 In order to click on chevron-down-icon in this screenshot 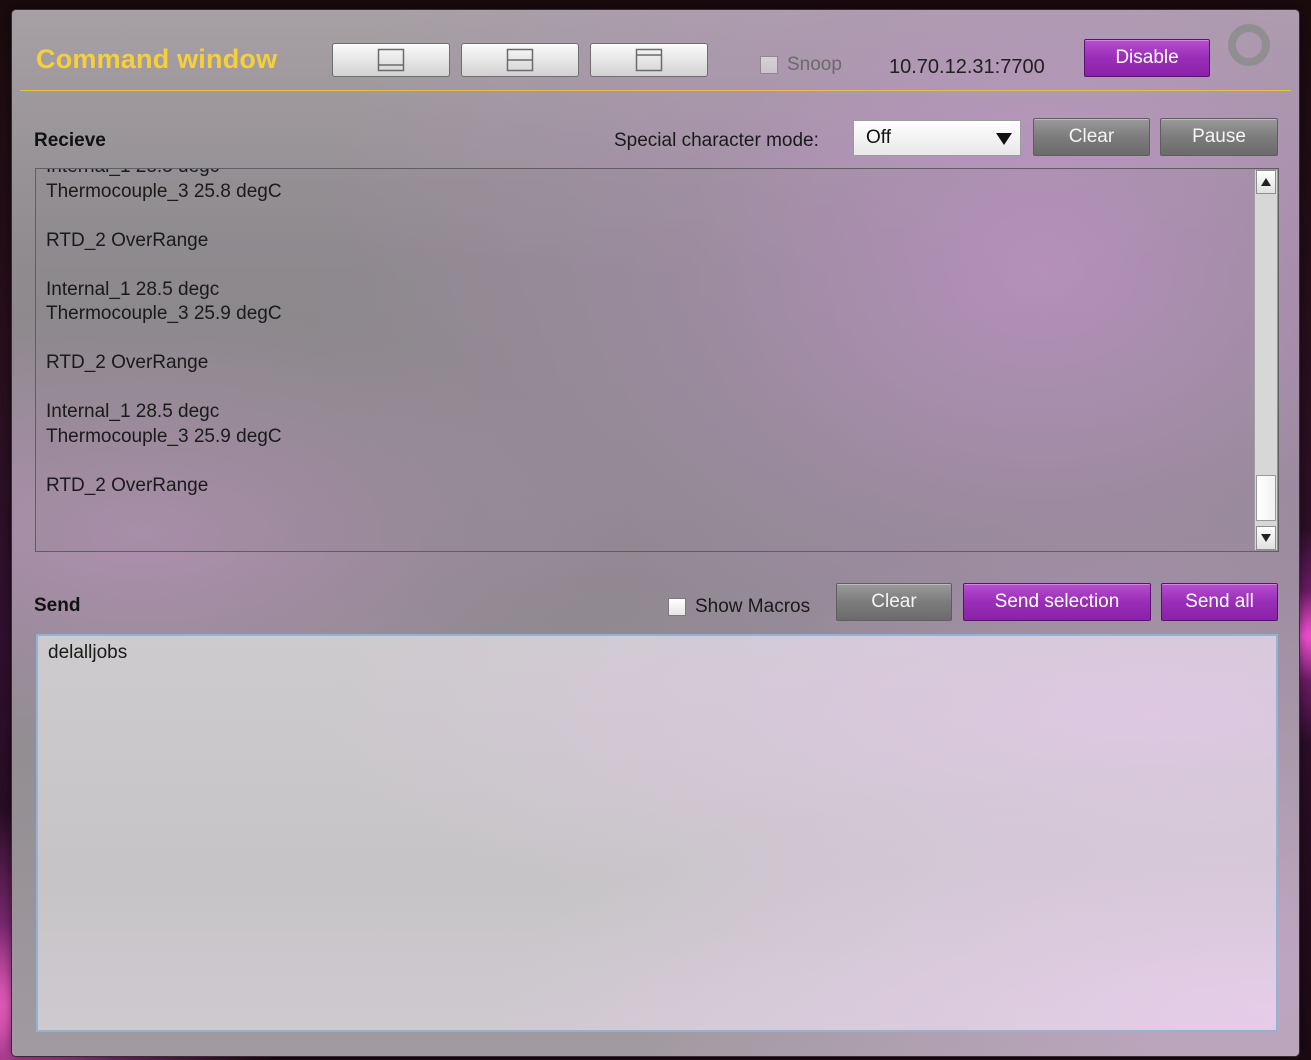, I will do `click(1004, 139)`.